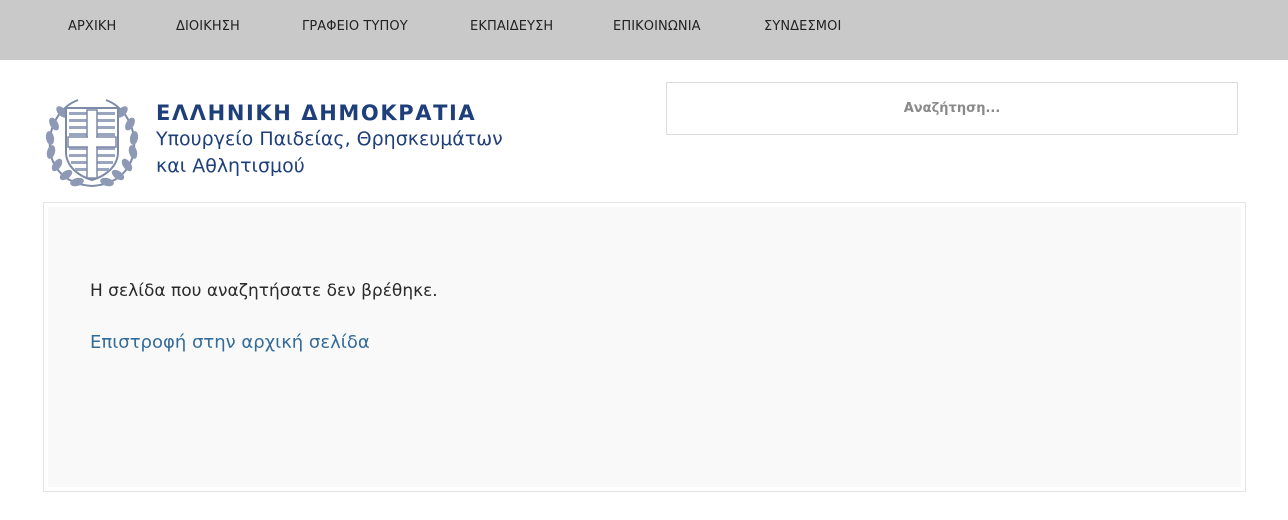 Image resolution: width=1288 pixels, height=520 pixels. I want to click on nav-item-contact: ΕΠΙΚΟΙΝΩΝΙΑ, so click(657, 26).